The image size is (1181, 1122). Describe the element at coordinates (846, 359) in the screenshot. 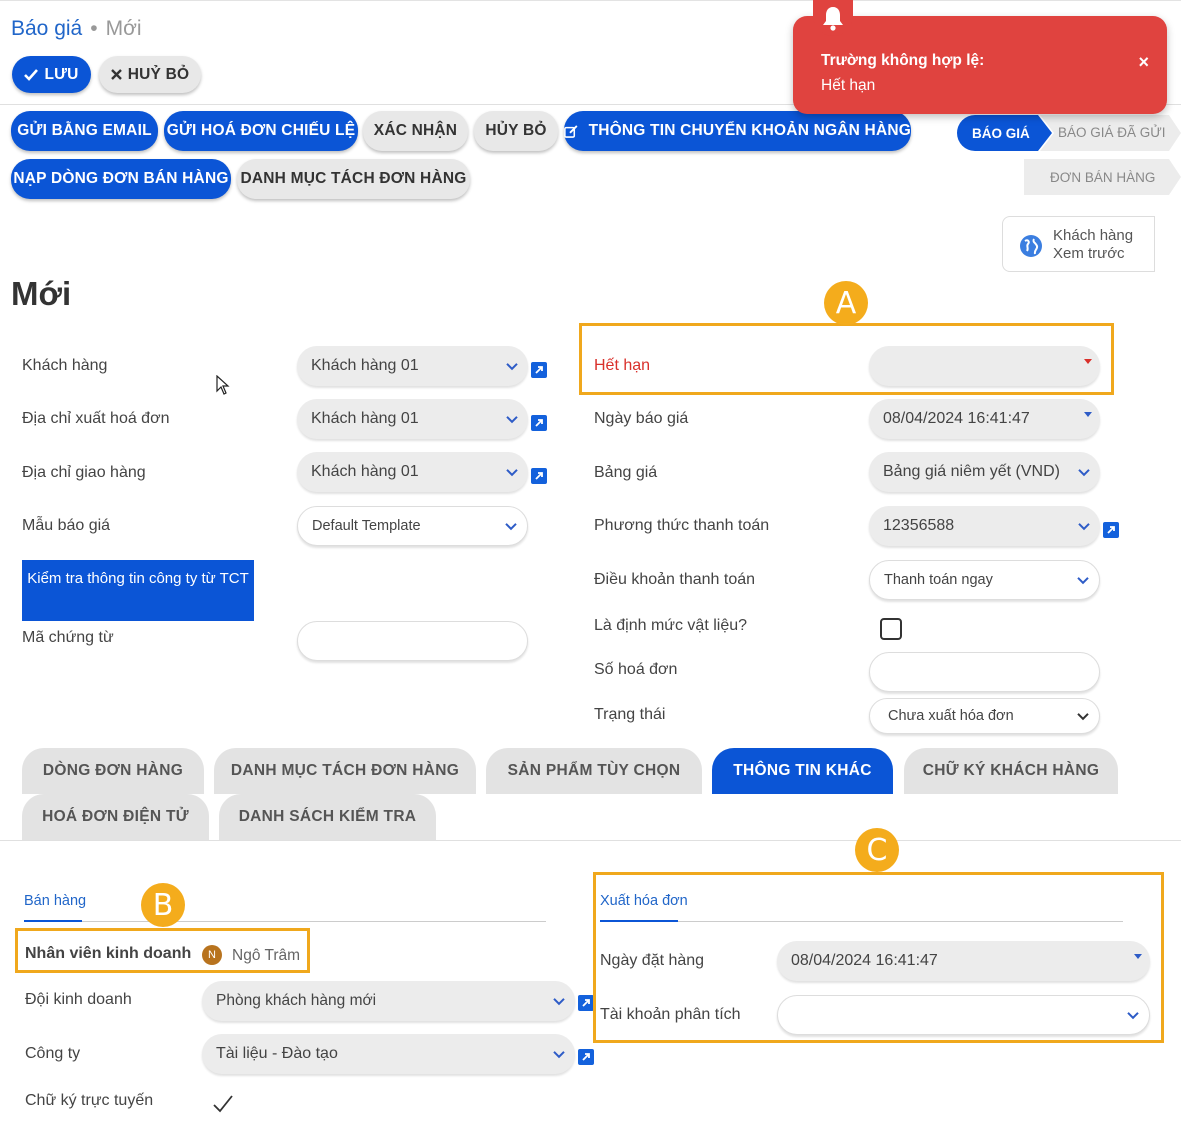

I see `highlight-box-a` at that location.